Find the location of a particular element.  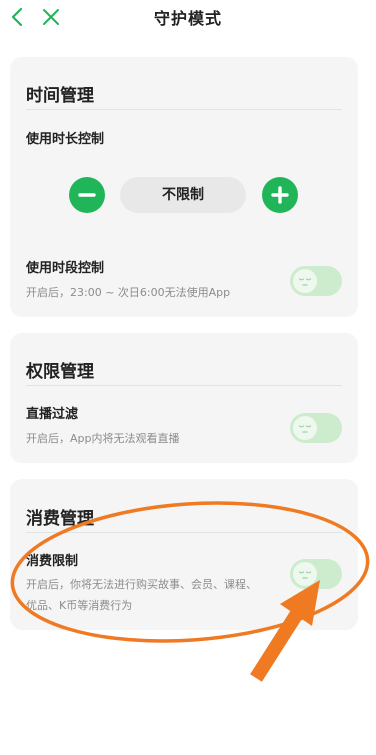

decrease-duration-button is located at coordinates (87, 195).